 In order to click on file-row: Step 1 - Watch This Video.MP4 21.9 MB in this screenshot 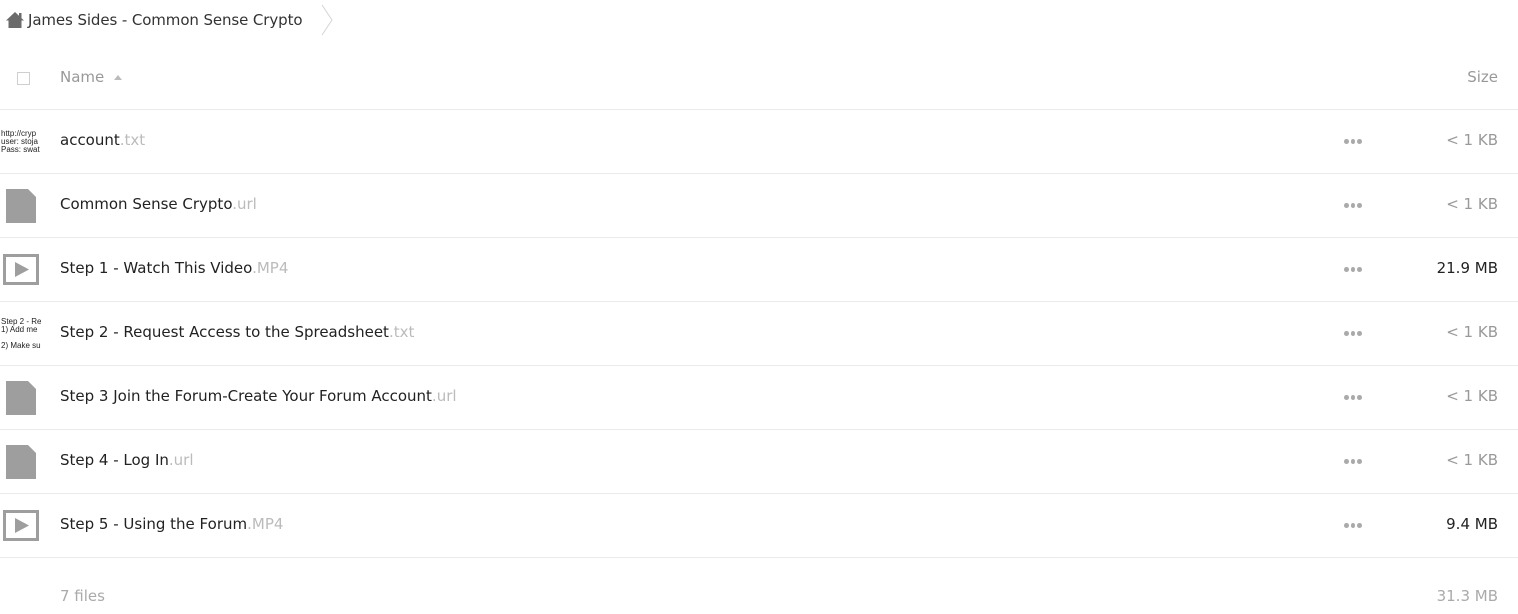, I will do `click(759, 270)`.